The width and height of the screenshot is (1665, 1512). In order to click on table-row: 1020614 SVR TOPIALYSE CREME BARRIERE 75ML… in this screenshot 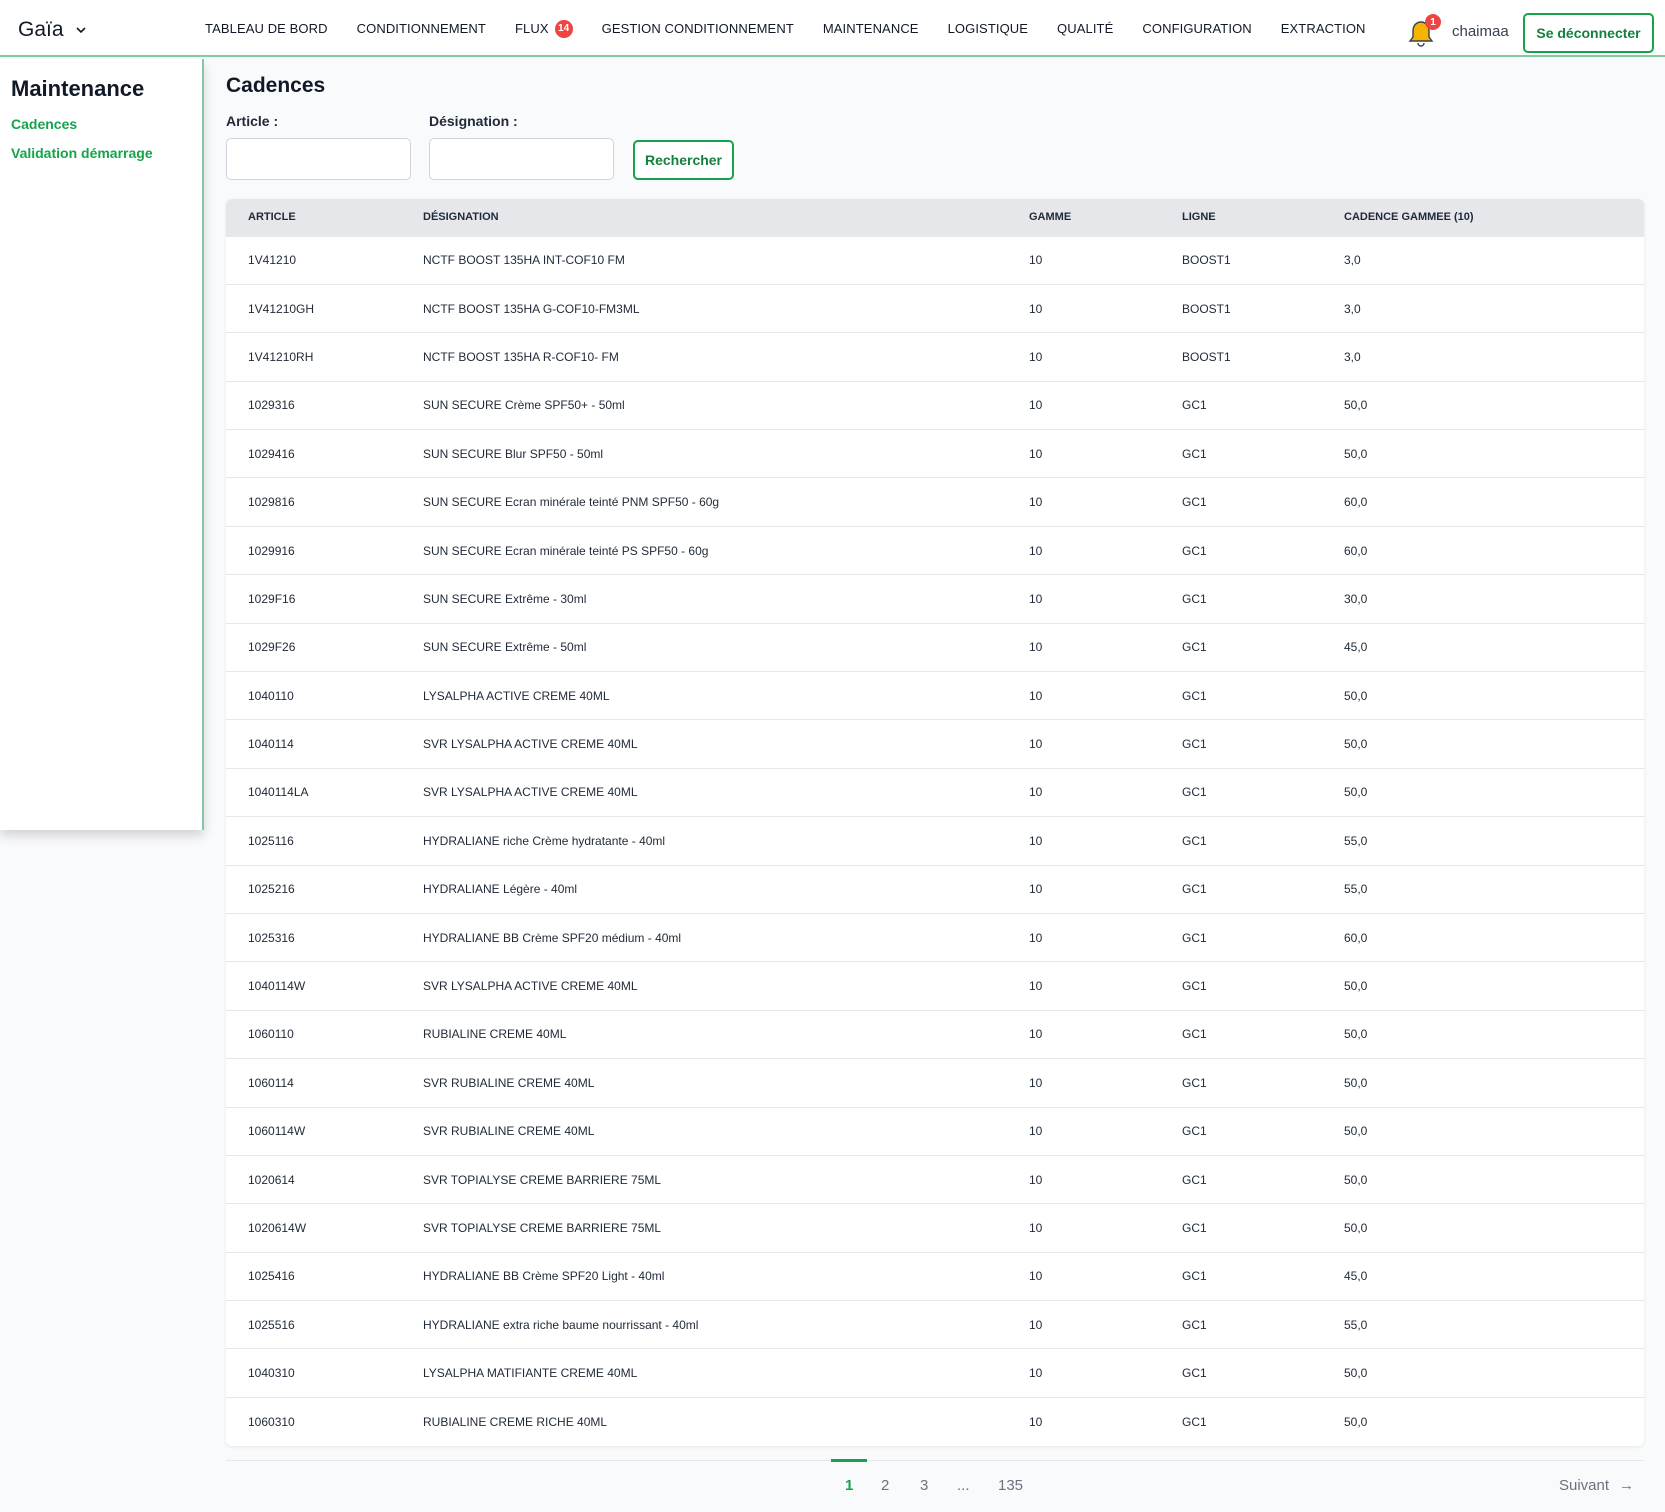, I will do `click(935, 1179)`.